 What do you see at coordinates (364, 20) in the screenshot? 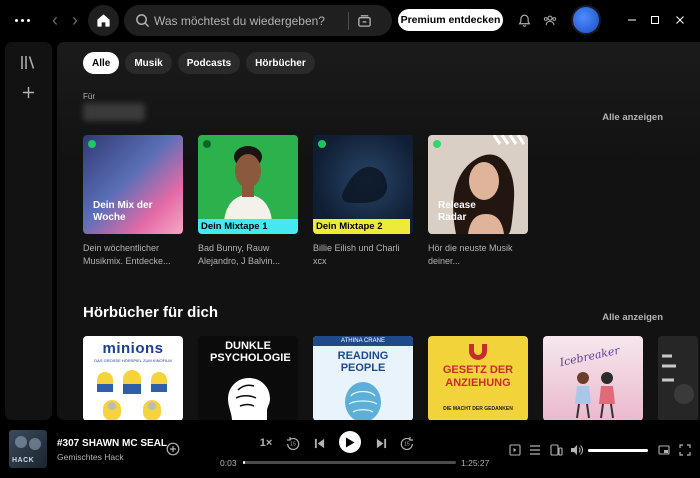
I see `browse-icon` at bounding box center [364, 20].